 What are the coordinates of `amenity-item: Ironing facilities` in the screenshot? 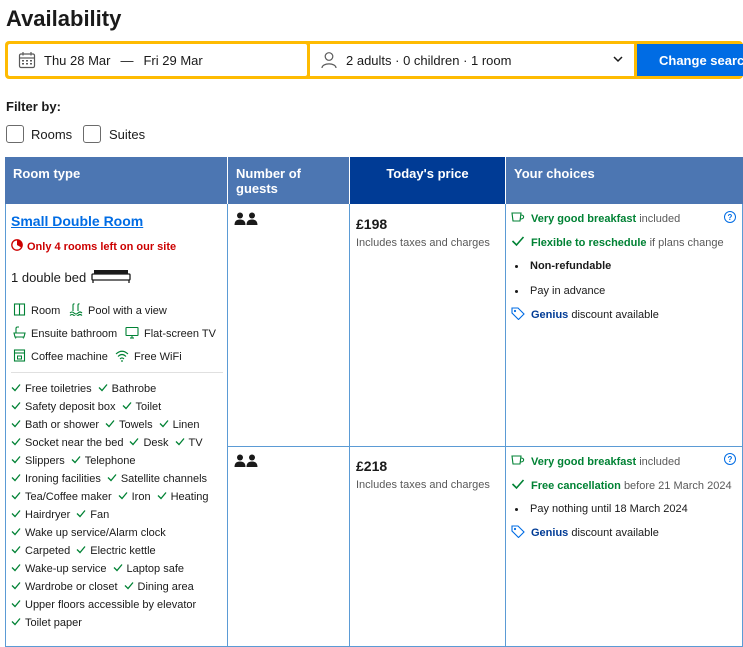 It's located at (63, 479).